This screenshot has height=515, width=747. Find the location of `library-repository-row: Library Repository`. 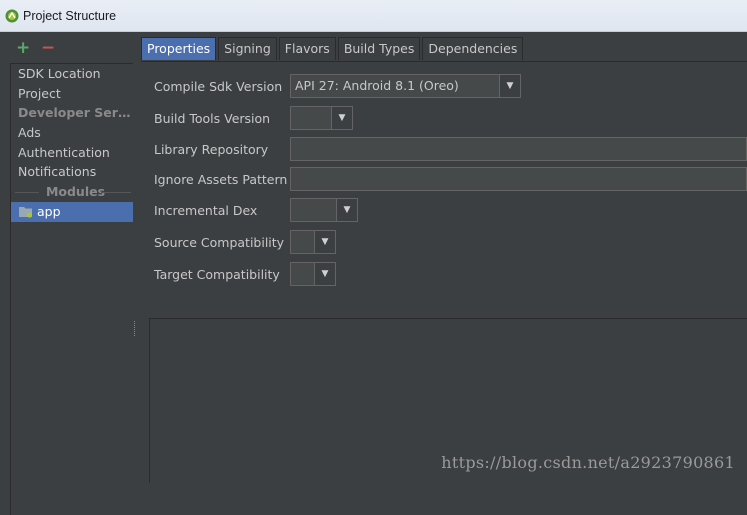

library-repository-row: Library Repository is located at coordinates (450, 149).